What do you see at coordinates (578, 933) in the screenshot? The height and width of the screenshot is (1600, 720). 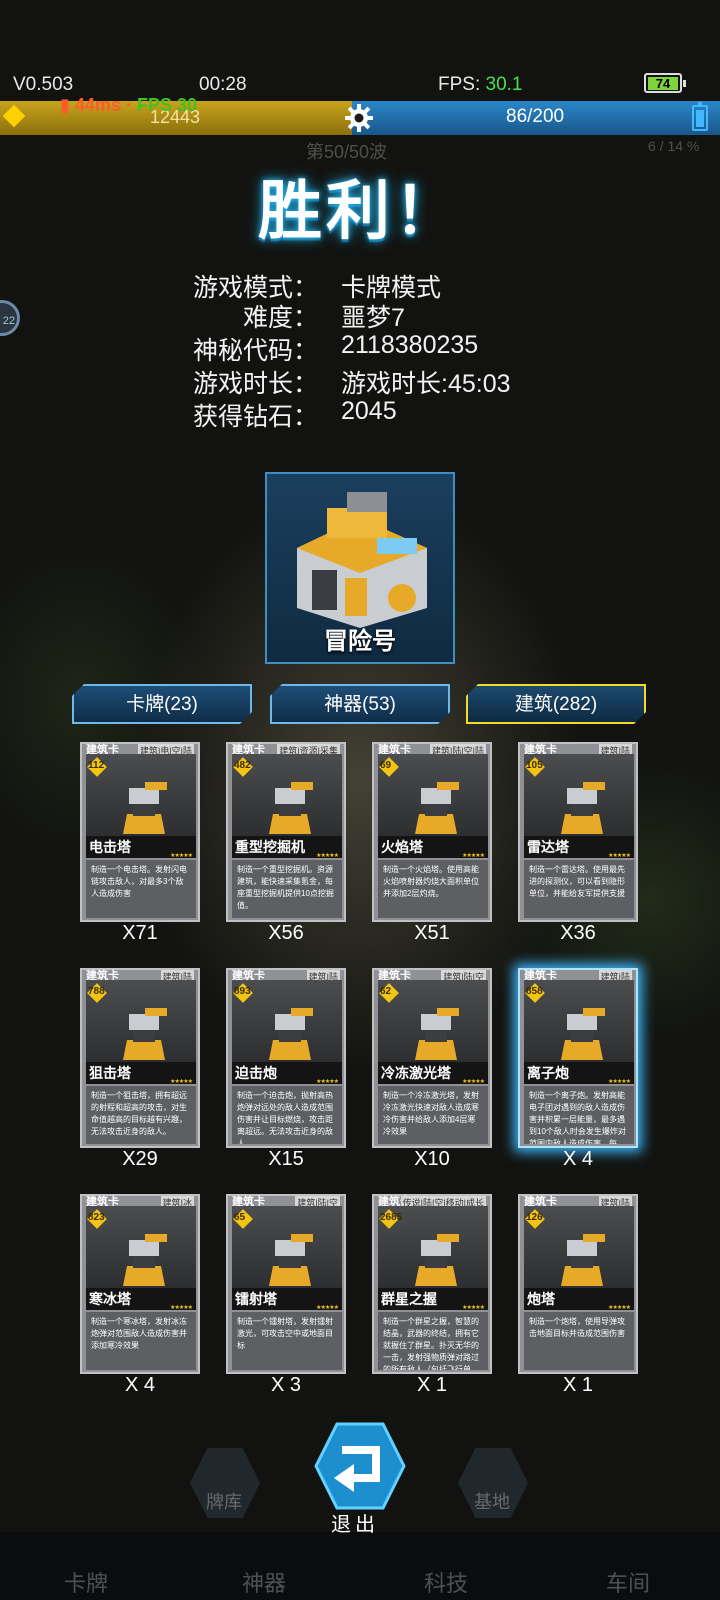 I see `card-count: X36` at bounding box center [578, 933].